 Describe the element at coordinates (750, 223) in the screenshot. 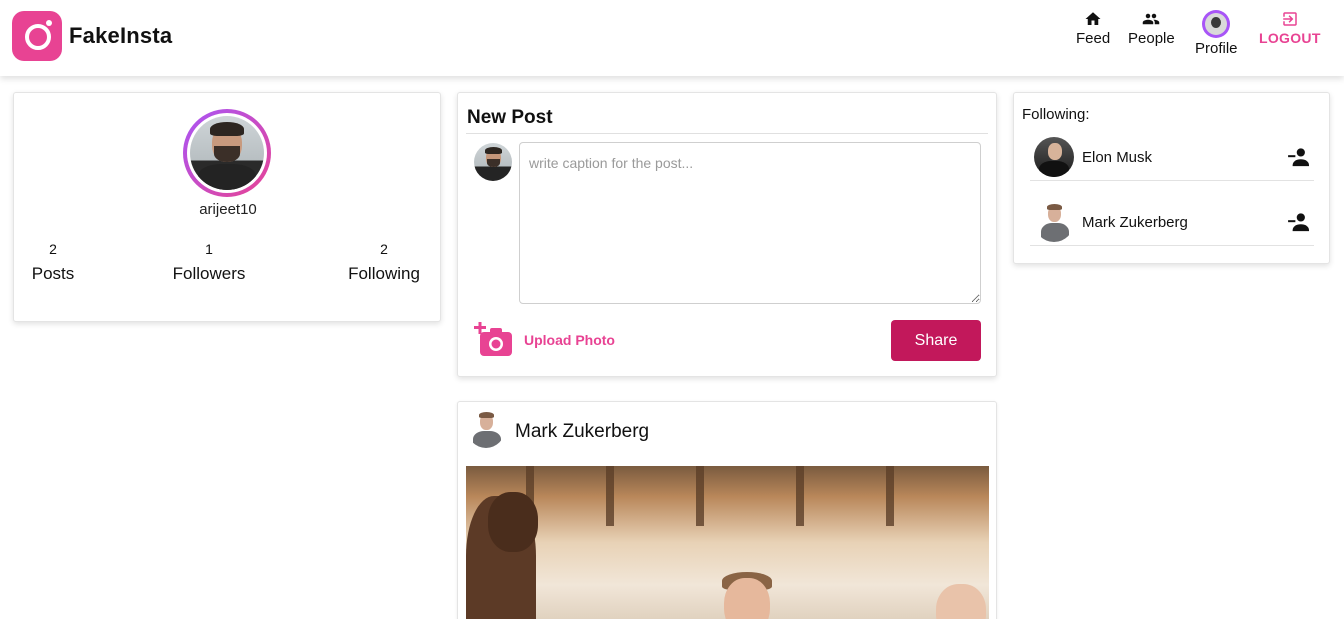

I see `caption-input` at that location.